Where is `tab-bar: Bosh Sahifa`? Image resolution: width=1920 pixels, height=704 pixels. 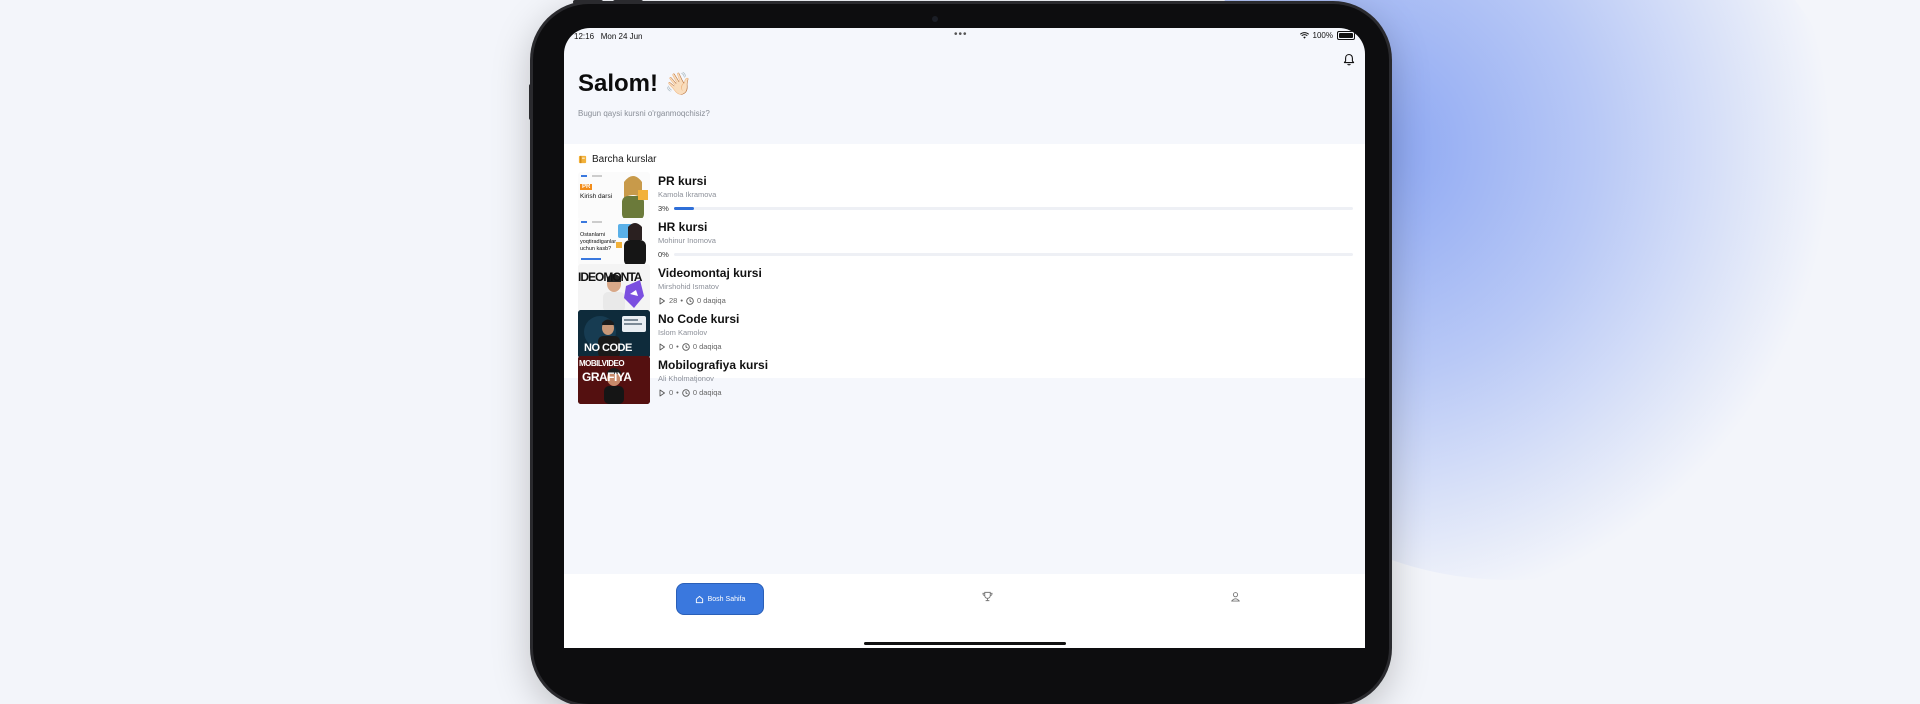
tab-bar: Bosh Sahifa is located at coordinates (964, 611).